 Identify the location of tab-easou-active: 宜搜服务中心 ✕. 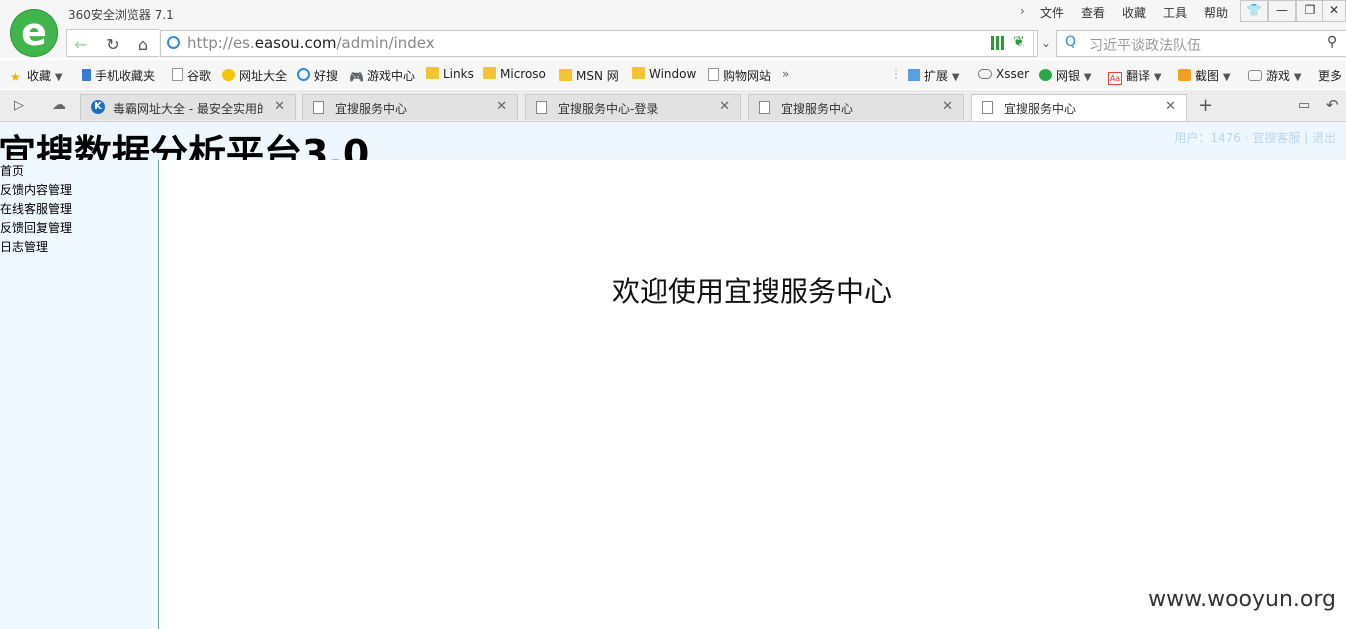
(1079, 107).